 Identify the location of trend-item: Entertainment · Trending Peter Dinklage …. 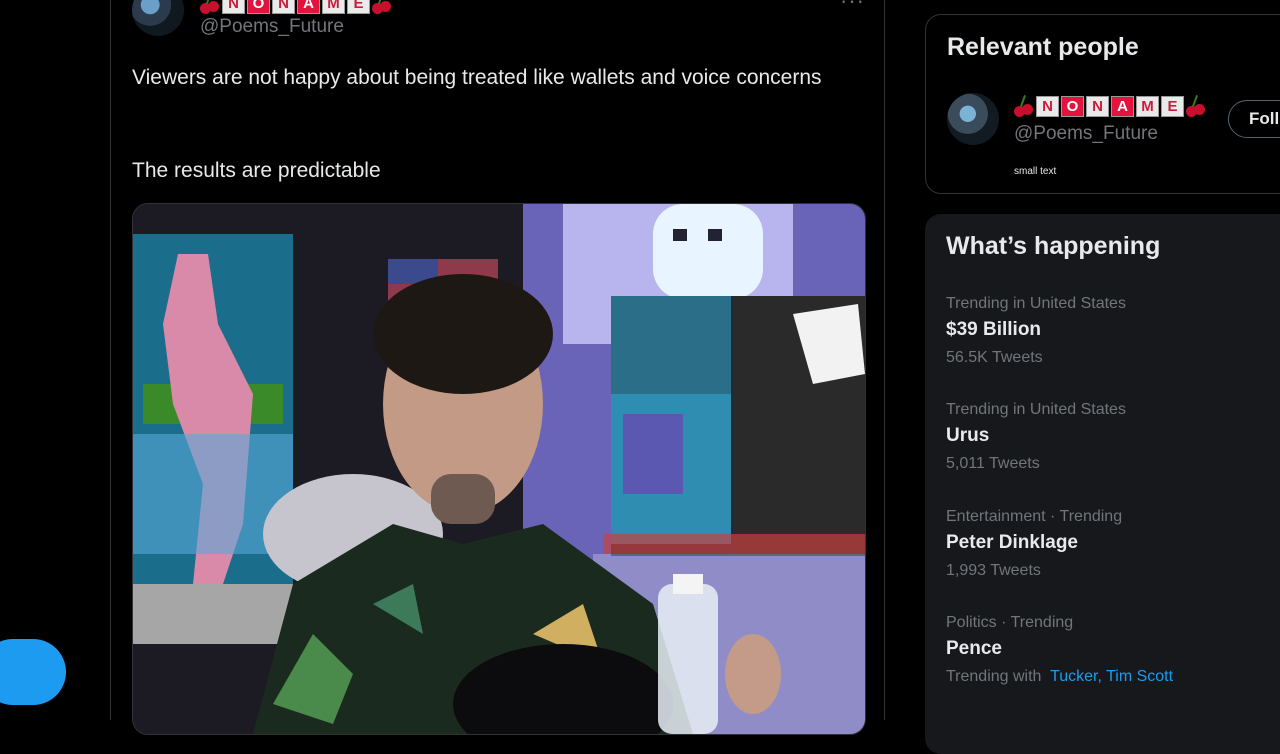
(1113, 544).